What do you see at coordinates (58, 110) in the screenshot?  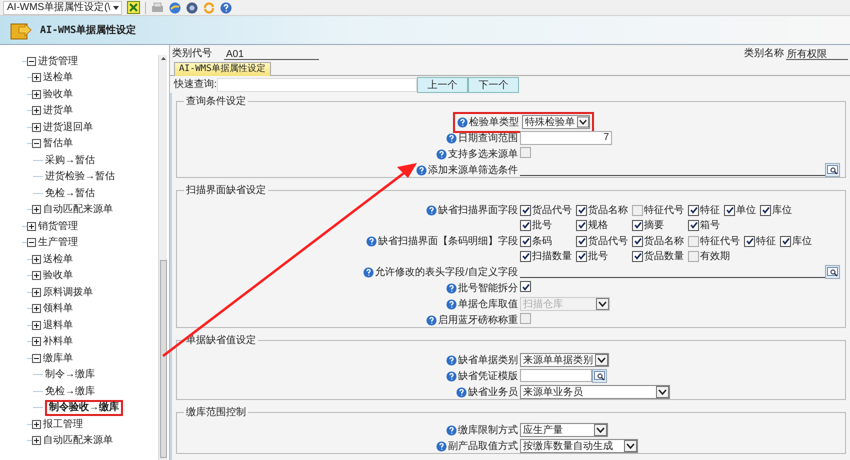 I see `tree-item: 进货单` at bounding box center [58, 110].